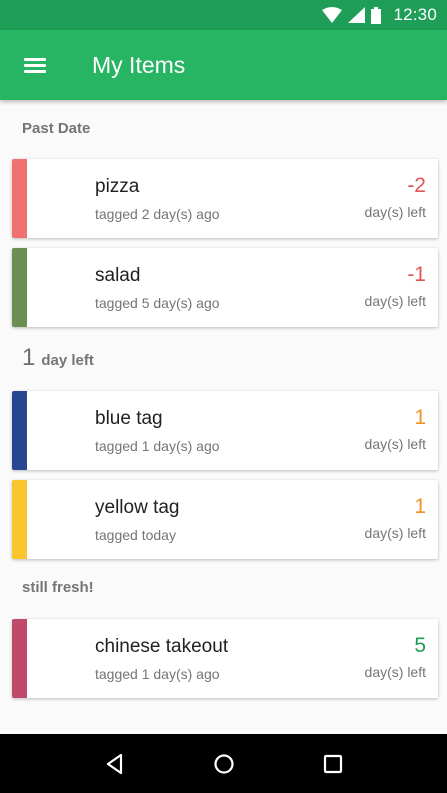 The height and width of the screenshot is (793, 447). What do you see at coordinates (225, 198) in the screenshot?
I see `item-card: pizza tagged 2 day(s) ago -2 day(s) left` at bounding box center [225, 198].